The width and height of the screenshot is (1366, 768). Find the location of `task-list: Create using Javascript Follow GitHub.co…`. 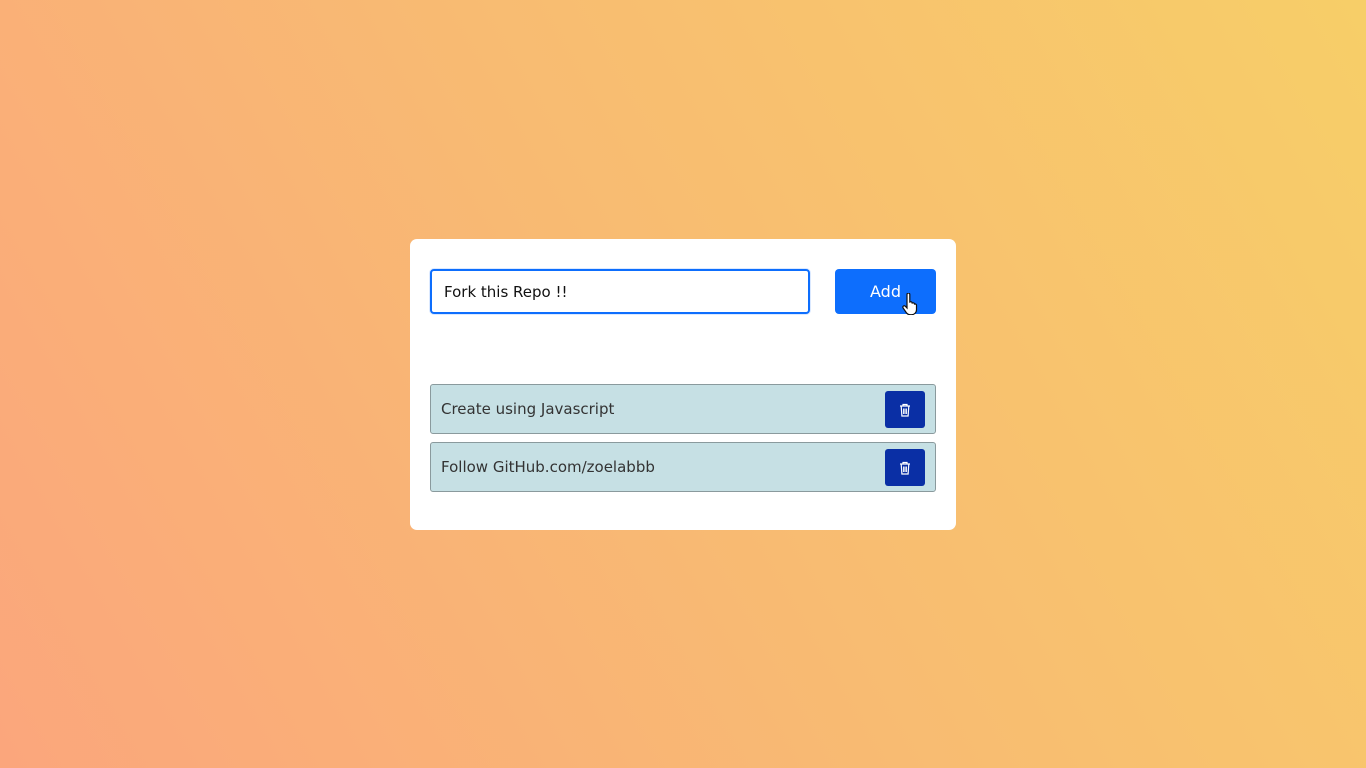

task-list: Create using Javascript Follow GitHub.co… is located at coordinates (683, 442).